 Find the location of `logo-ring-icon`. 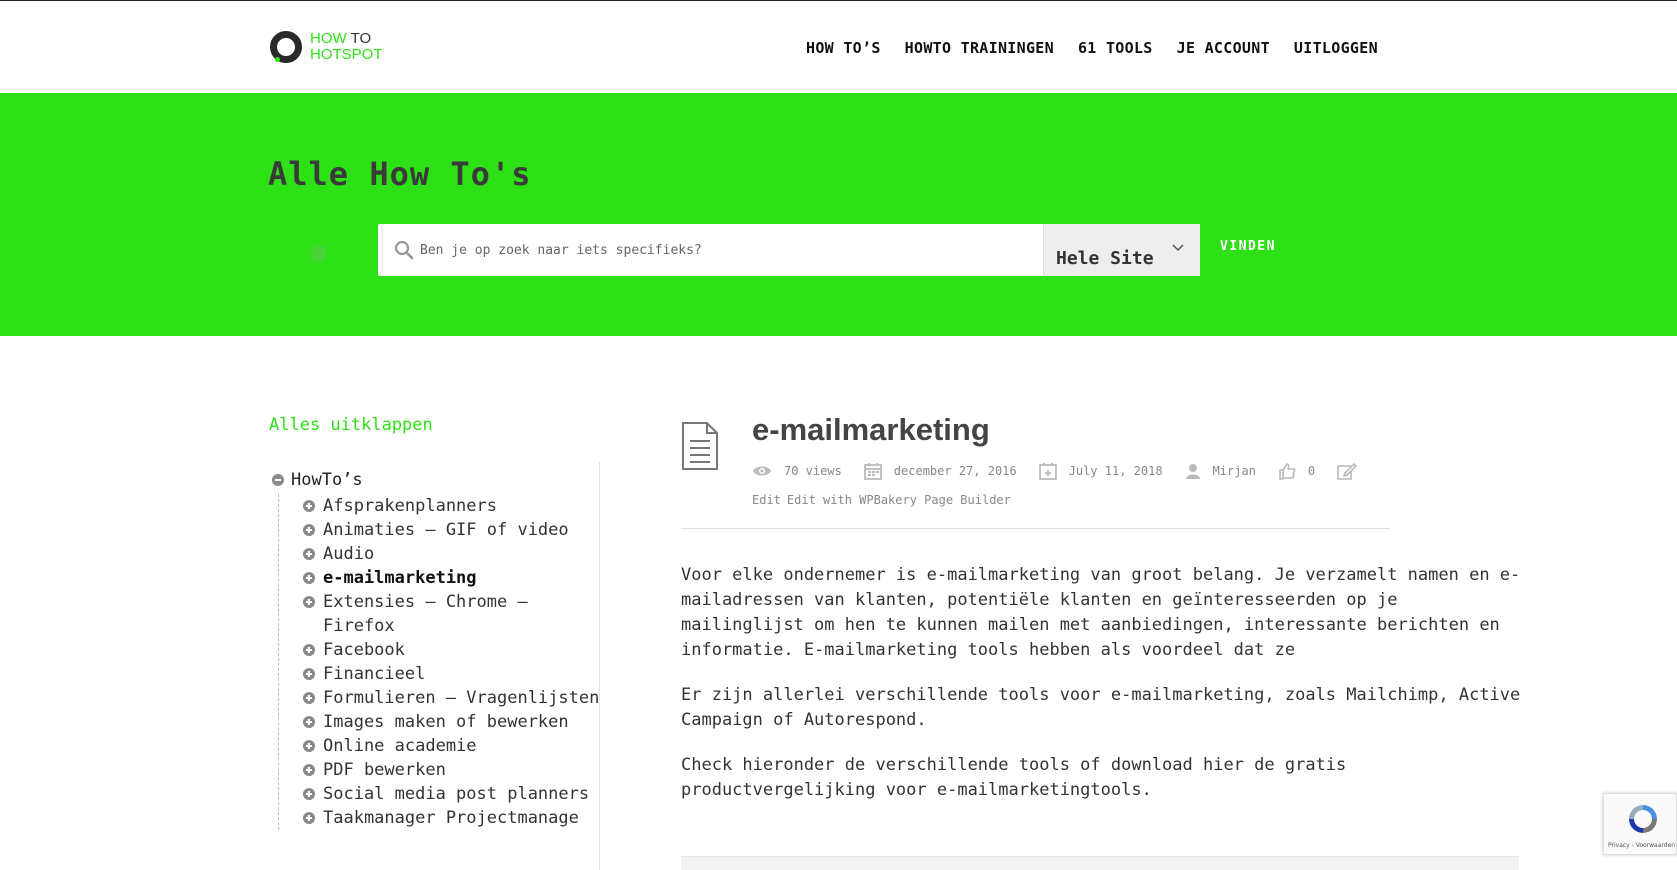

logo-ring-icon is located at coordinates (286, 47).